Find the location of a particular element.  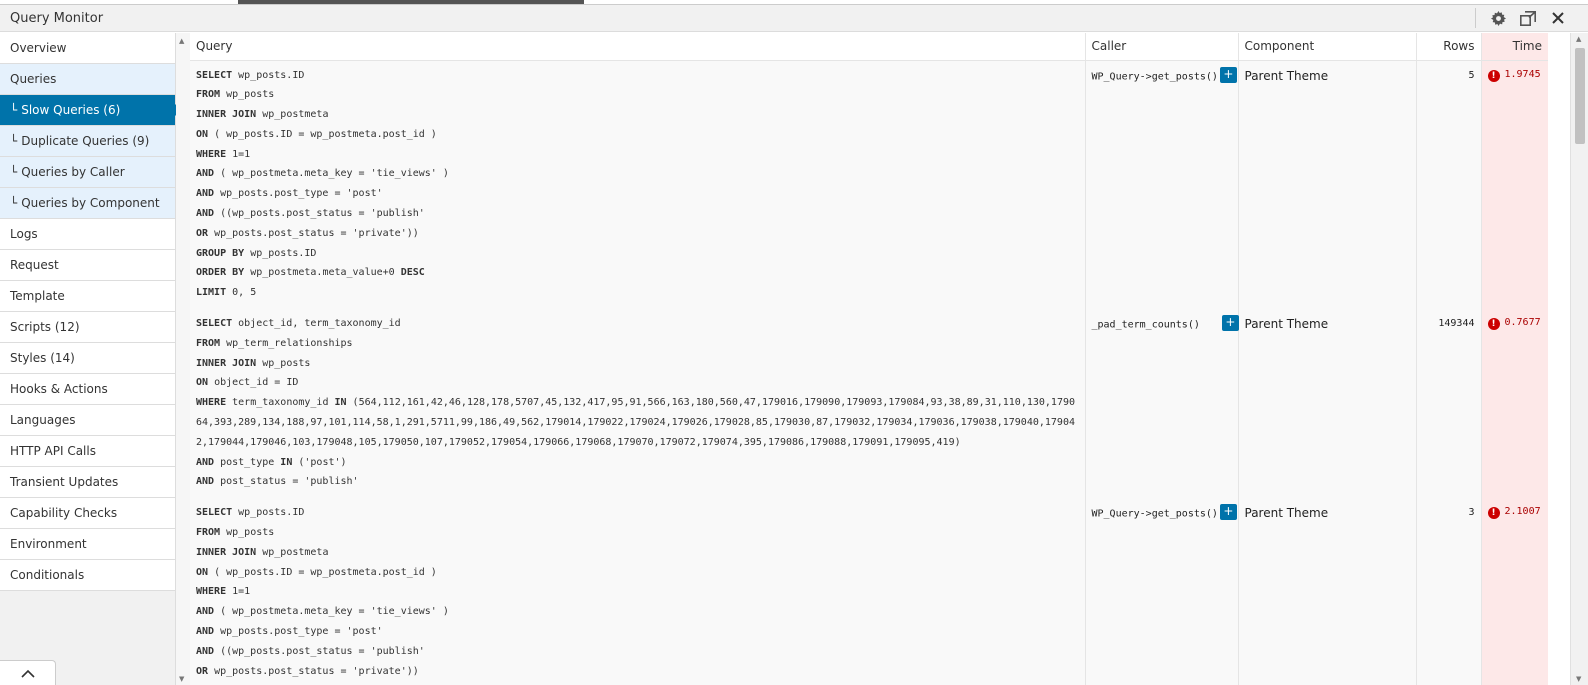

query-caller: _pad_term_counts() + is located at coordinates (1162, 404).